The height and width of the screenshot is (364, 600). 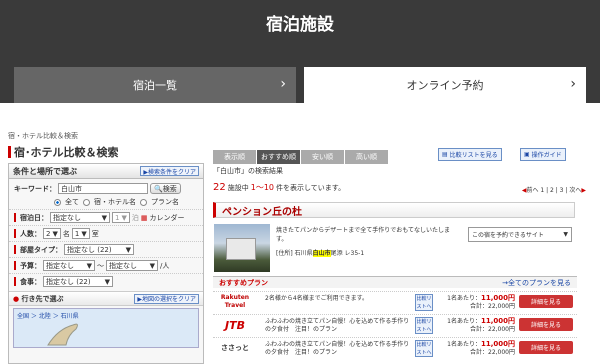 I want to click on calendar-icon: ▦, so click(x=144, y=218).